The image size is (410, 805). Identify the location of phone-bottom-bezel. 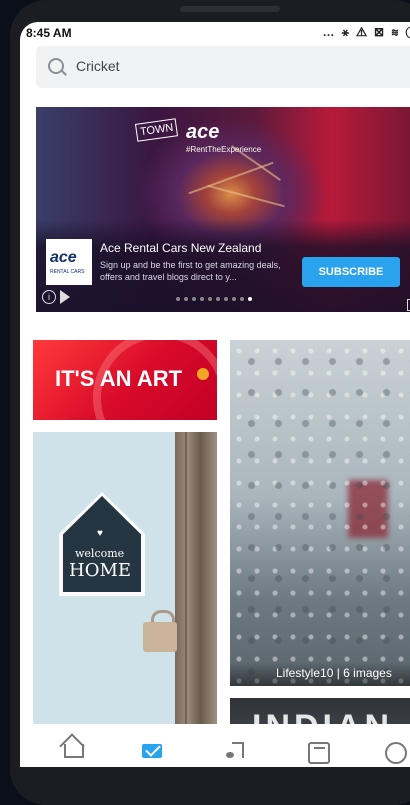
(210, 786).